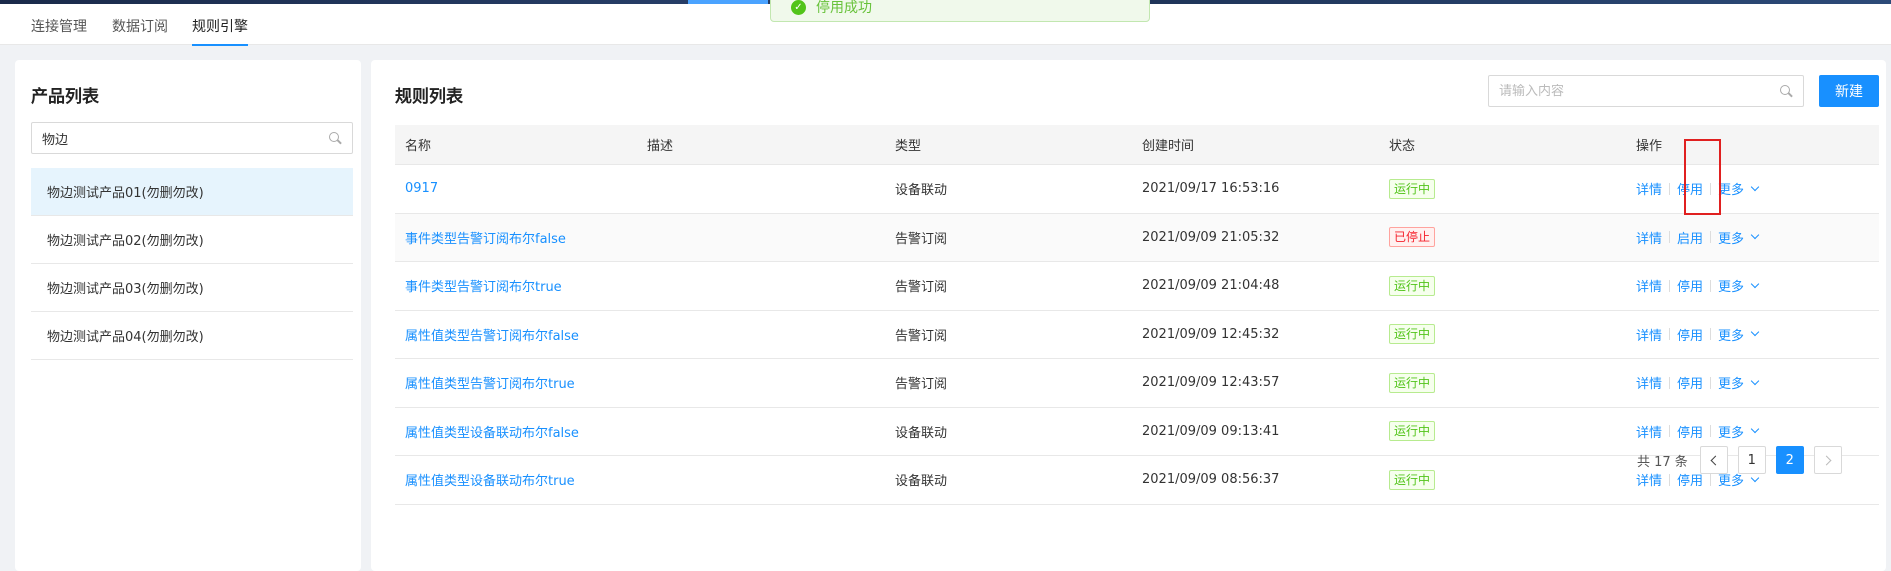  What do you see at coordinates (192, 240) in the screenshot?
I see `product-item: 物边测试产品02(勿删勿改)` at bounding box center [192, 240].